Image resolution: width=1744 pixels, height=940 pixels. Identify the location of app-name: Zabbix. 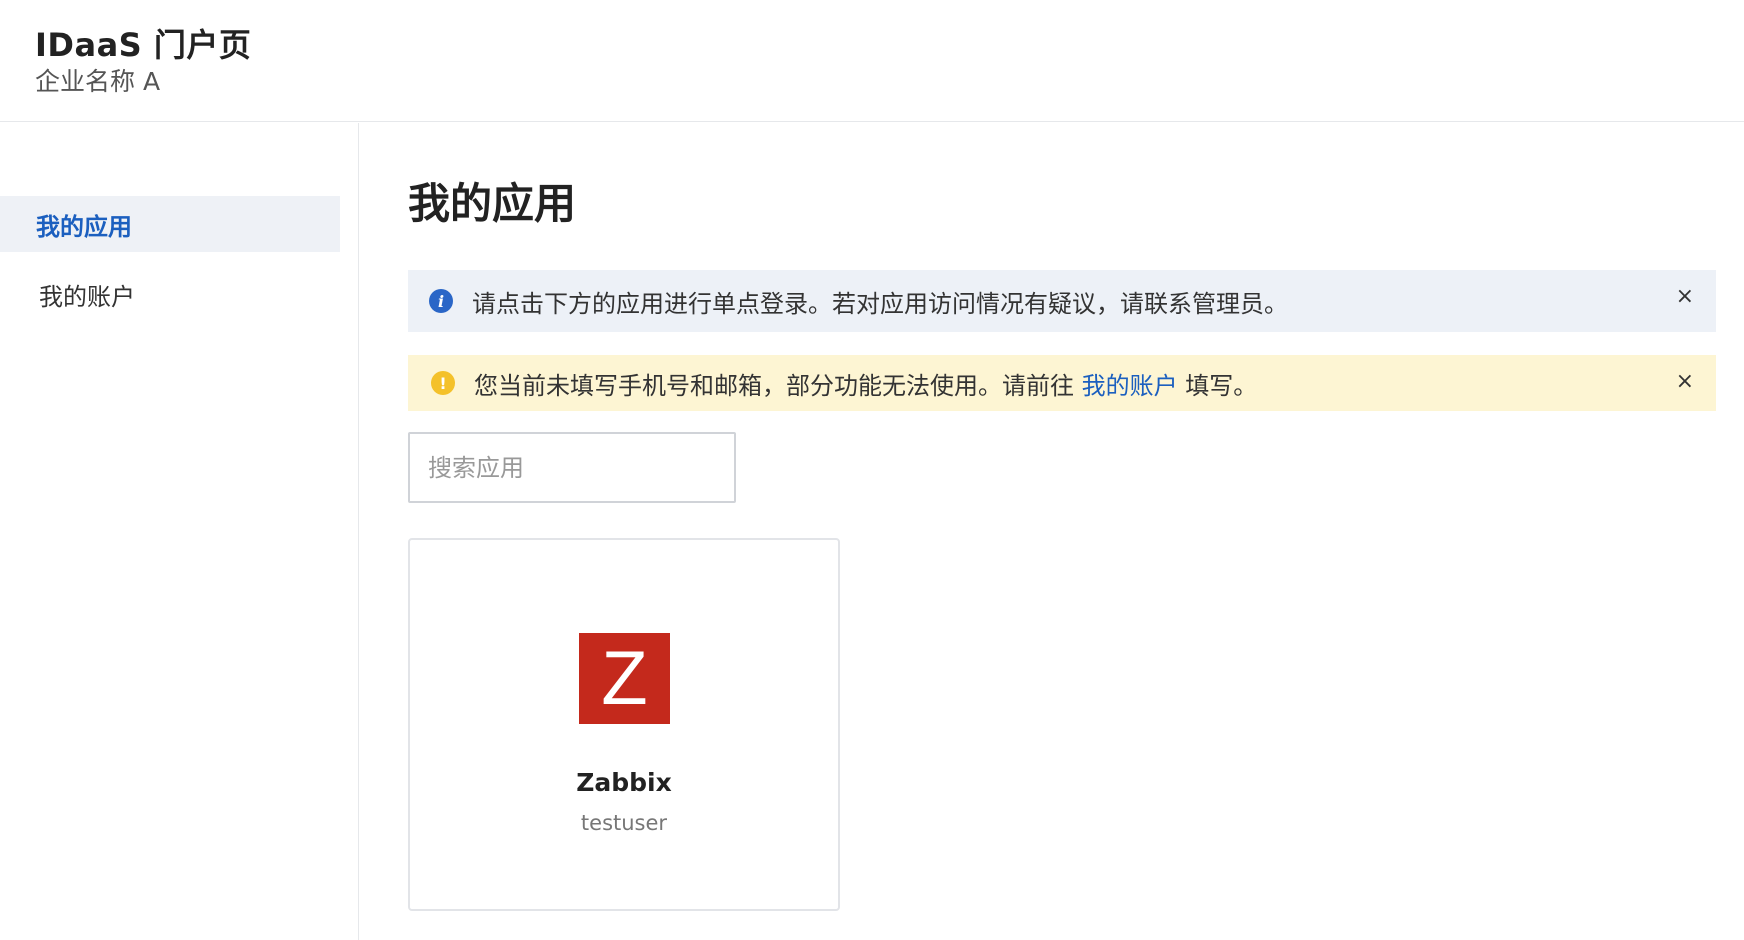
(624, 782).